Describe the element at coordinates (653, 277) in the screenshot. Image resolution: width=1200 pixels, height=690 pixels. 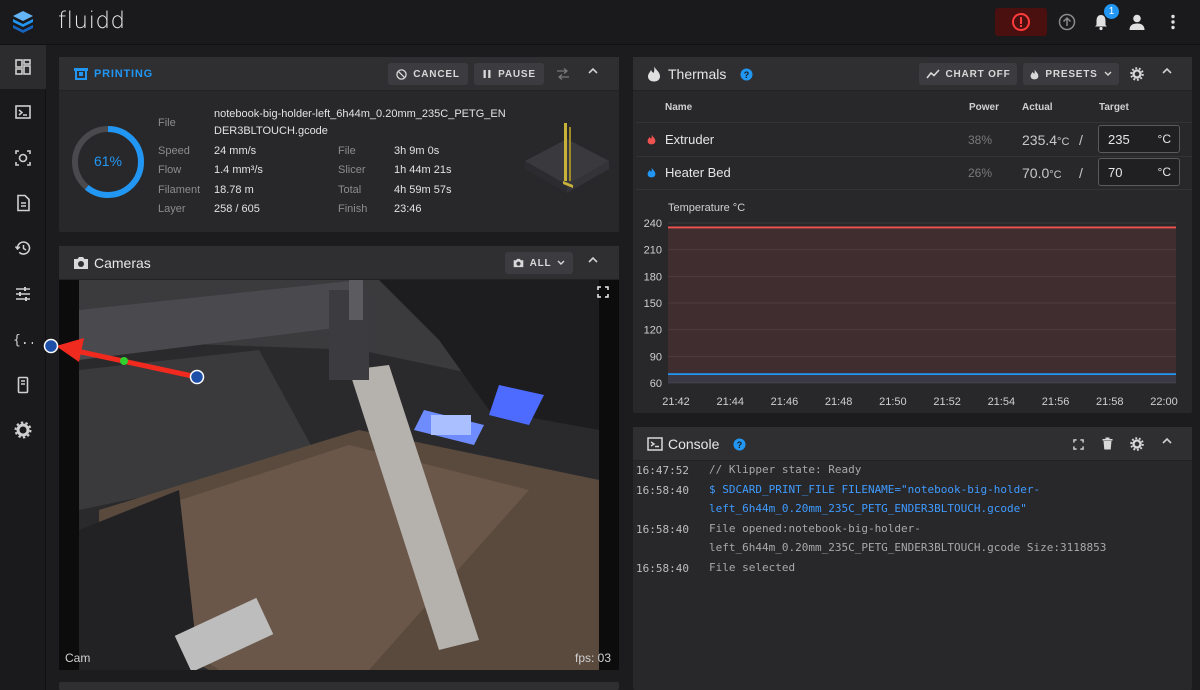
I see `chart-y-tick-label: 180` at that location.